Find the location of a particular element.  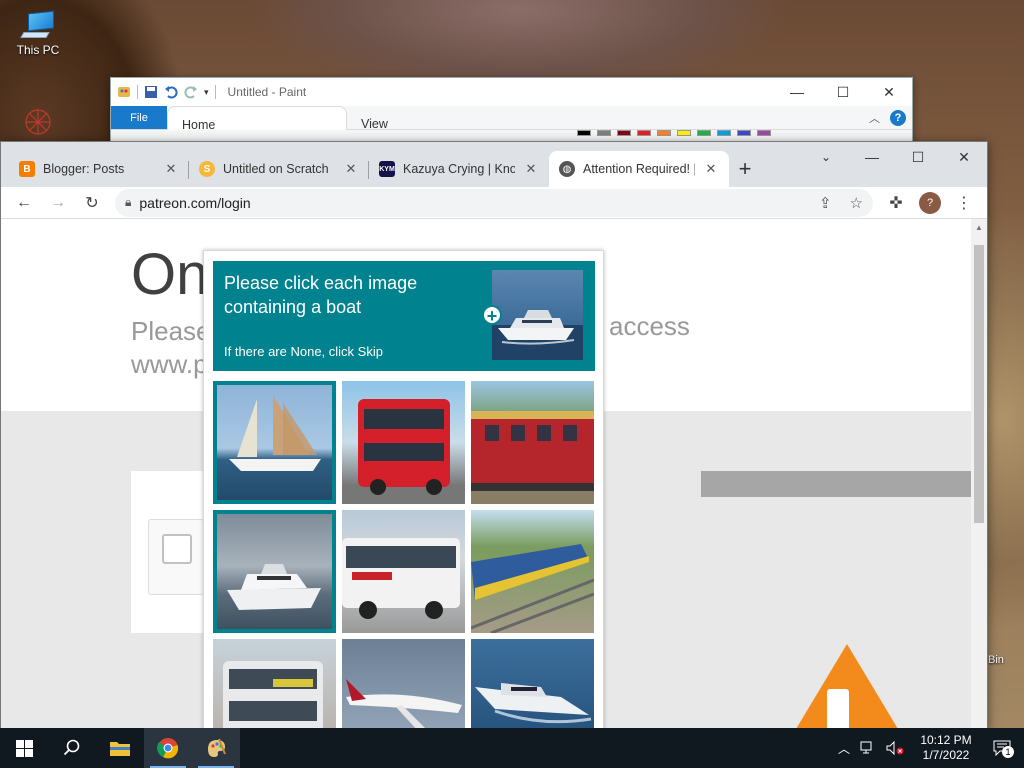

back-icon: ← is located at coordinates (24, 203).